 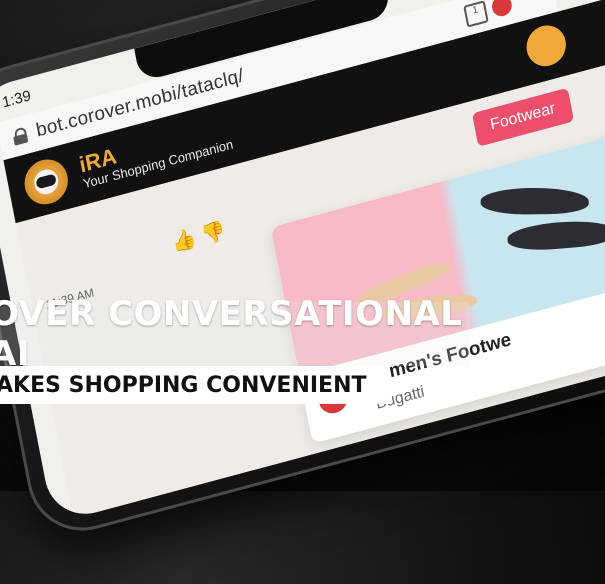 What do you see at coordinates (20, 135) in the screenshot?
I see `lock-icon` at bounding box center [20, 135].